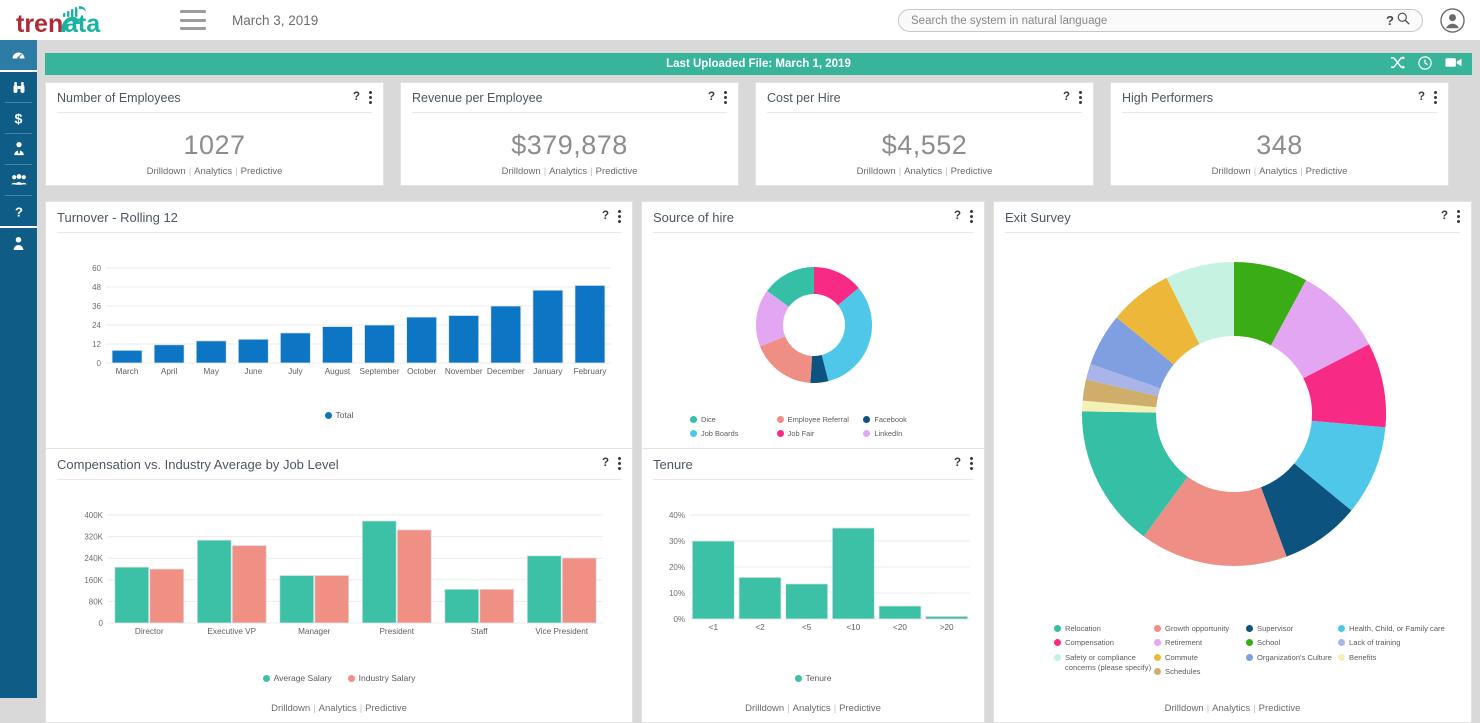 This screenshot has height=723, width=1480. What do you see at coordinates (733, 433) in the screenshot?
I see `legend-item: Job Boards` at bounding box center [733, 433].